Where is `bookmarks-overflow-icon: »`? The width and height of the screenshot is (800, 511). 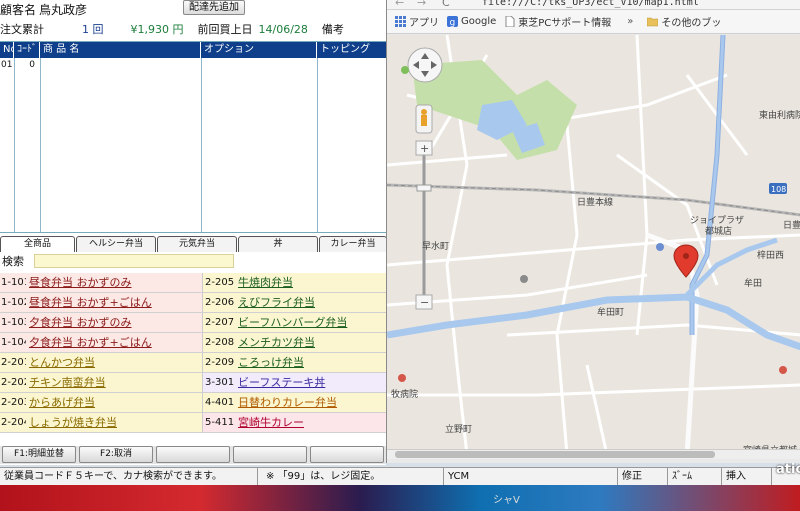
bookmarks-overflow-icon: » is located at coordinates (630, 21).